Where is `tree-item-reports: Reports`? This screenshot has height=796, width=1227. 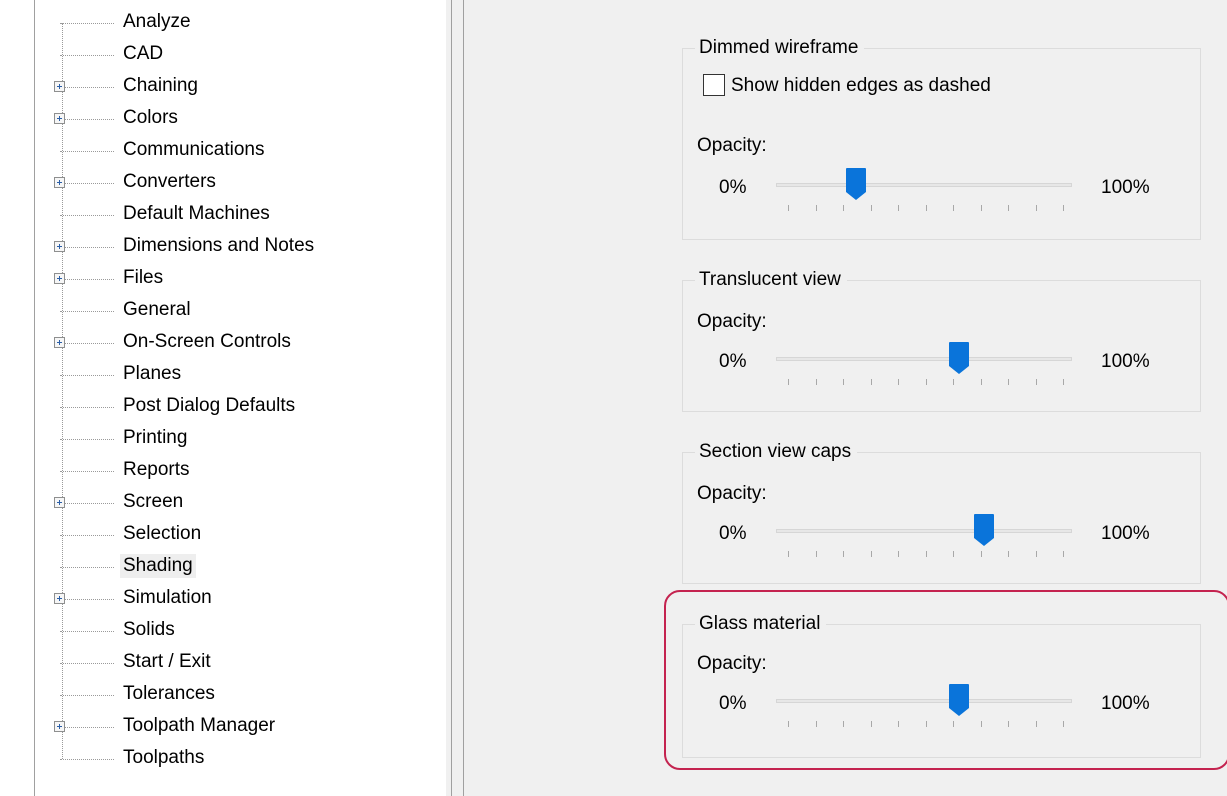
tree-item-reports: Reports is located at coordinates (236, 470).